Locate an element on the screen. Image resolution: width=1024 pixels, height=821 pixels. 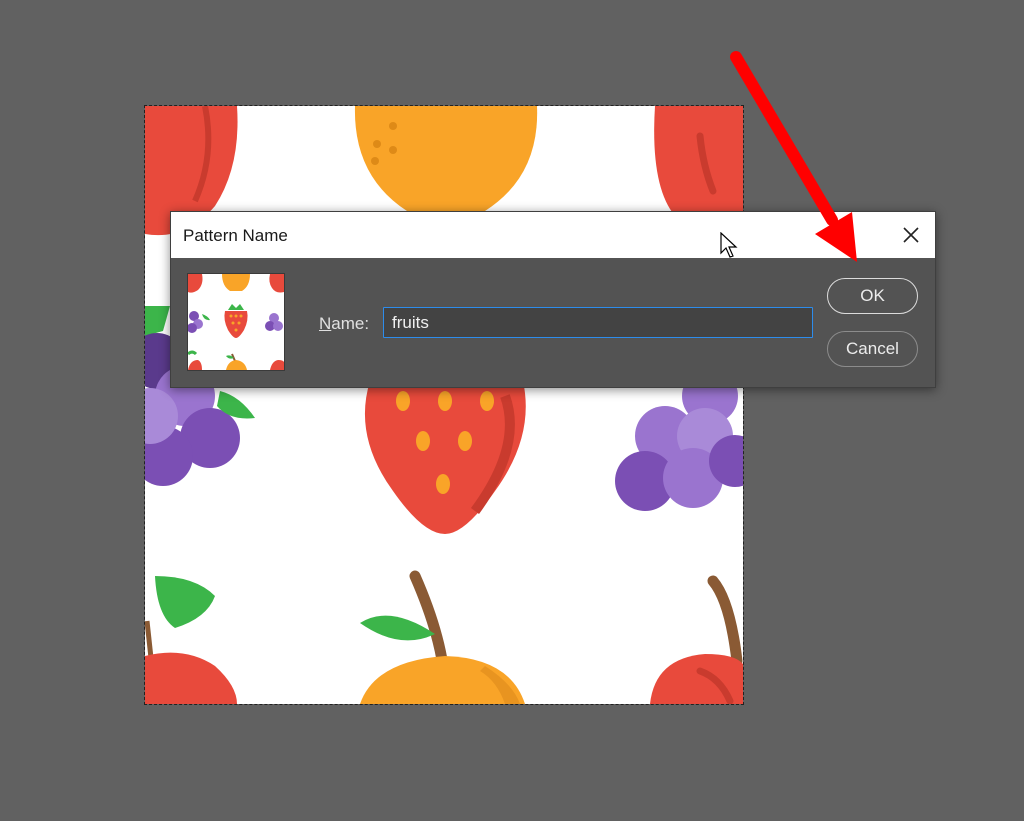
arrow-cursor-icon is located at coordinates (729, 245).